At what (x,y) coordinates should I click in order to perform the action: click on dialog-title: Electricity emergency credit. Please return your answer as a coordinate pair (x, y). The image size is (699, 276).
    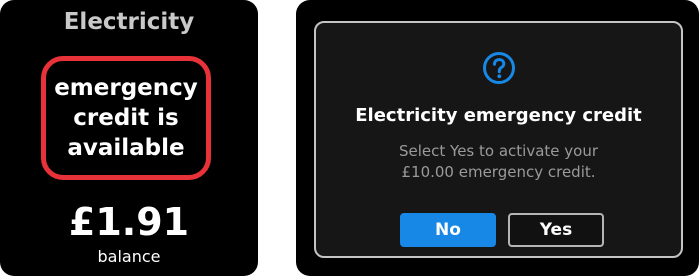
    Looking at the image, I should click on (498, 115).